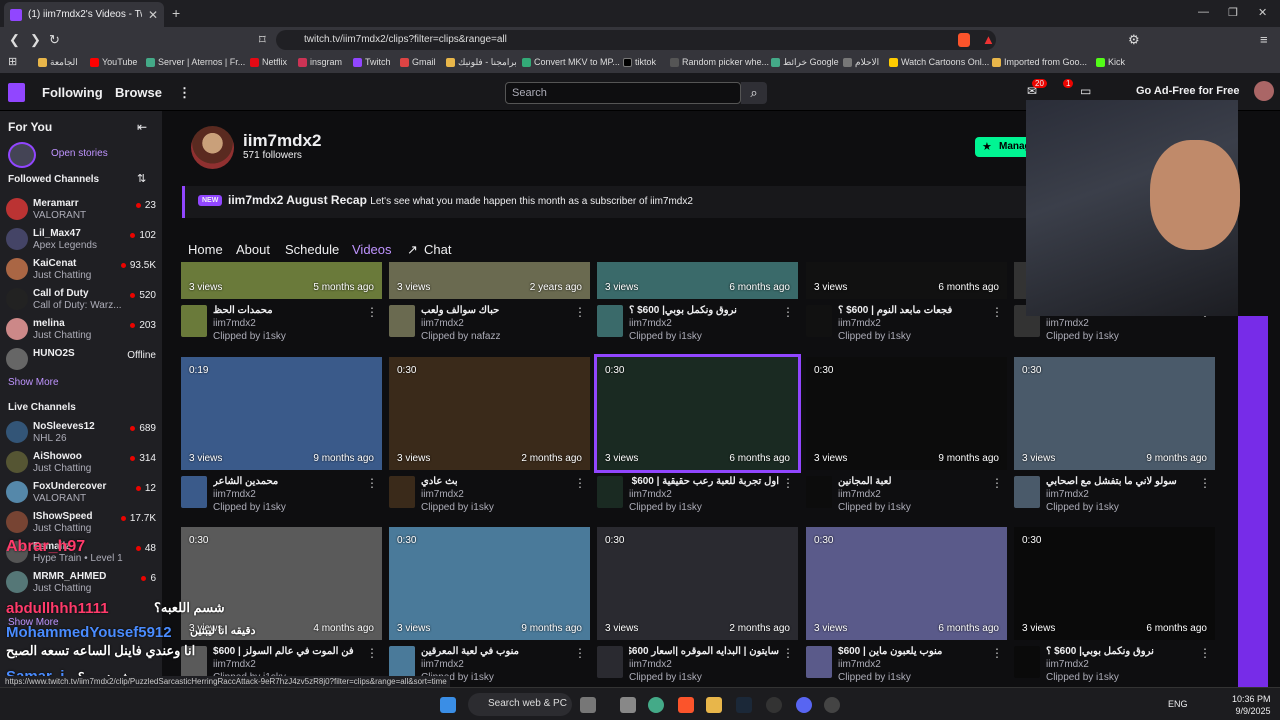 This screenshot has width=1280, height=720. Describe the element at coordinates (79, 153) in the screenshot. I see `open-stories-link: Open stories` at that location.